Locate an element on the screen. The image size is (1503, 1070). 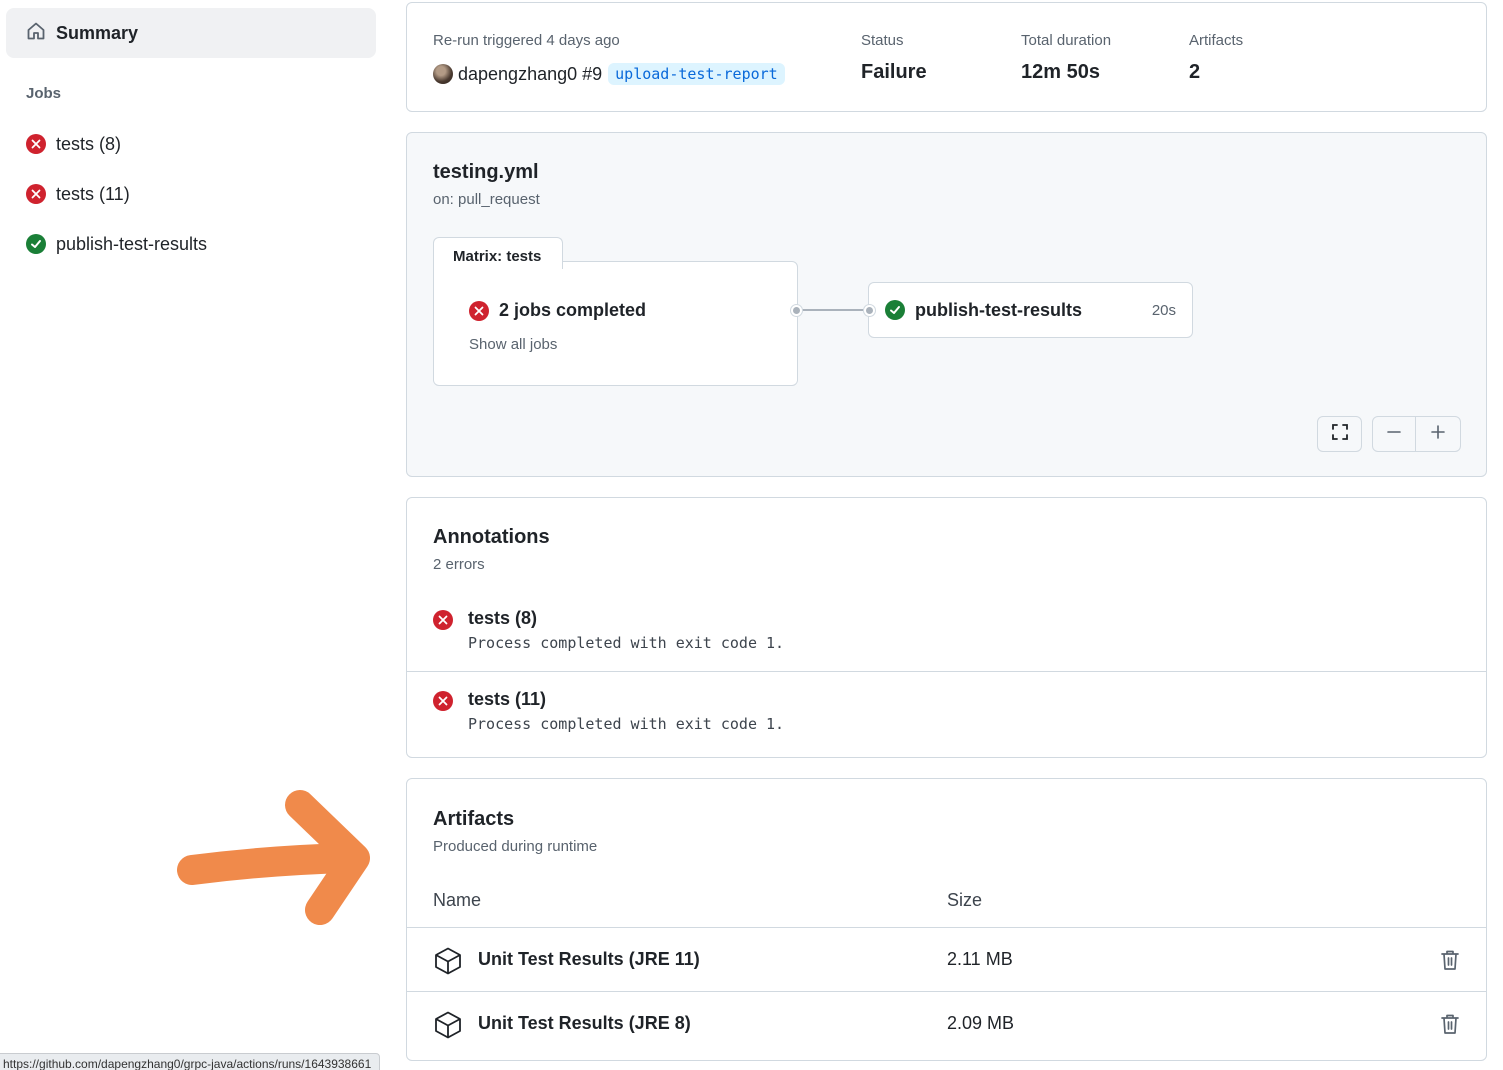
sidebar-item-tests-11: tests (11) is located at coordinates (78, 194).